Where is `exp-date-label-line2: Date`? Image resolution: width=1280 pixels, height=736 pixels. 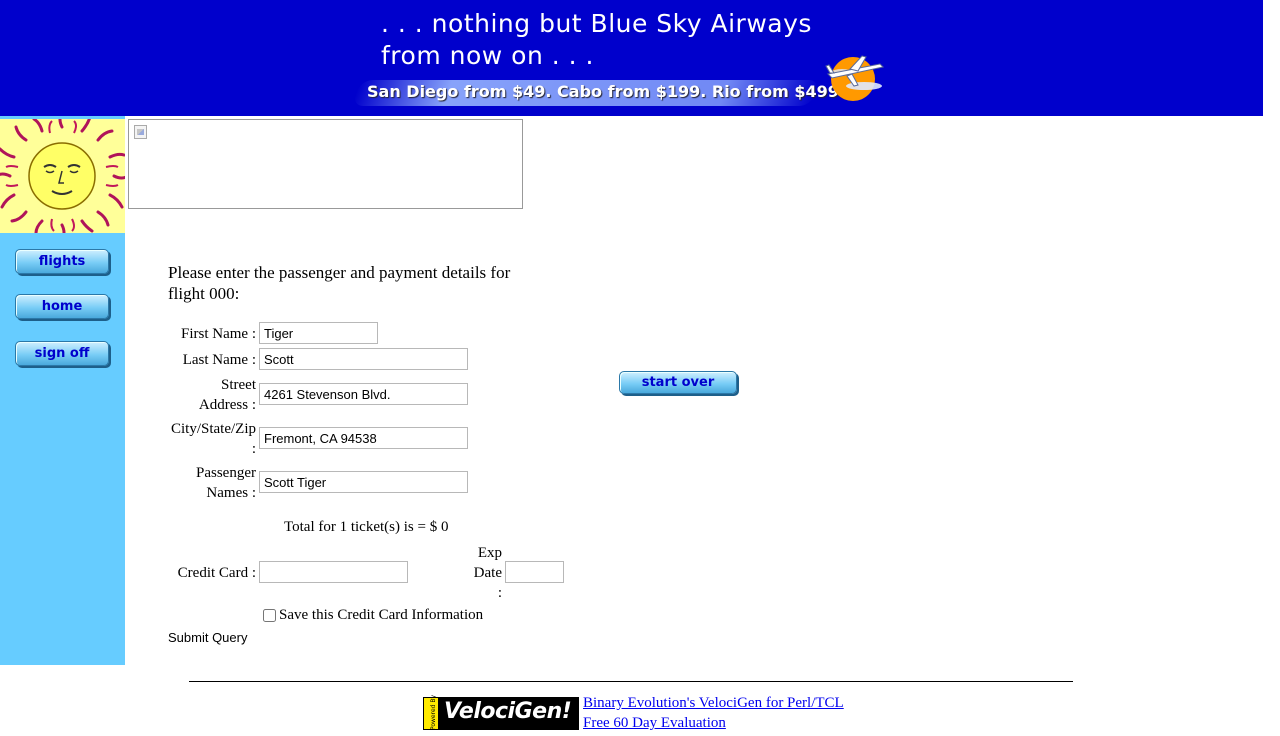 exp-date-label-line2: Date is located at coordinates (487, 573).